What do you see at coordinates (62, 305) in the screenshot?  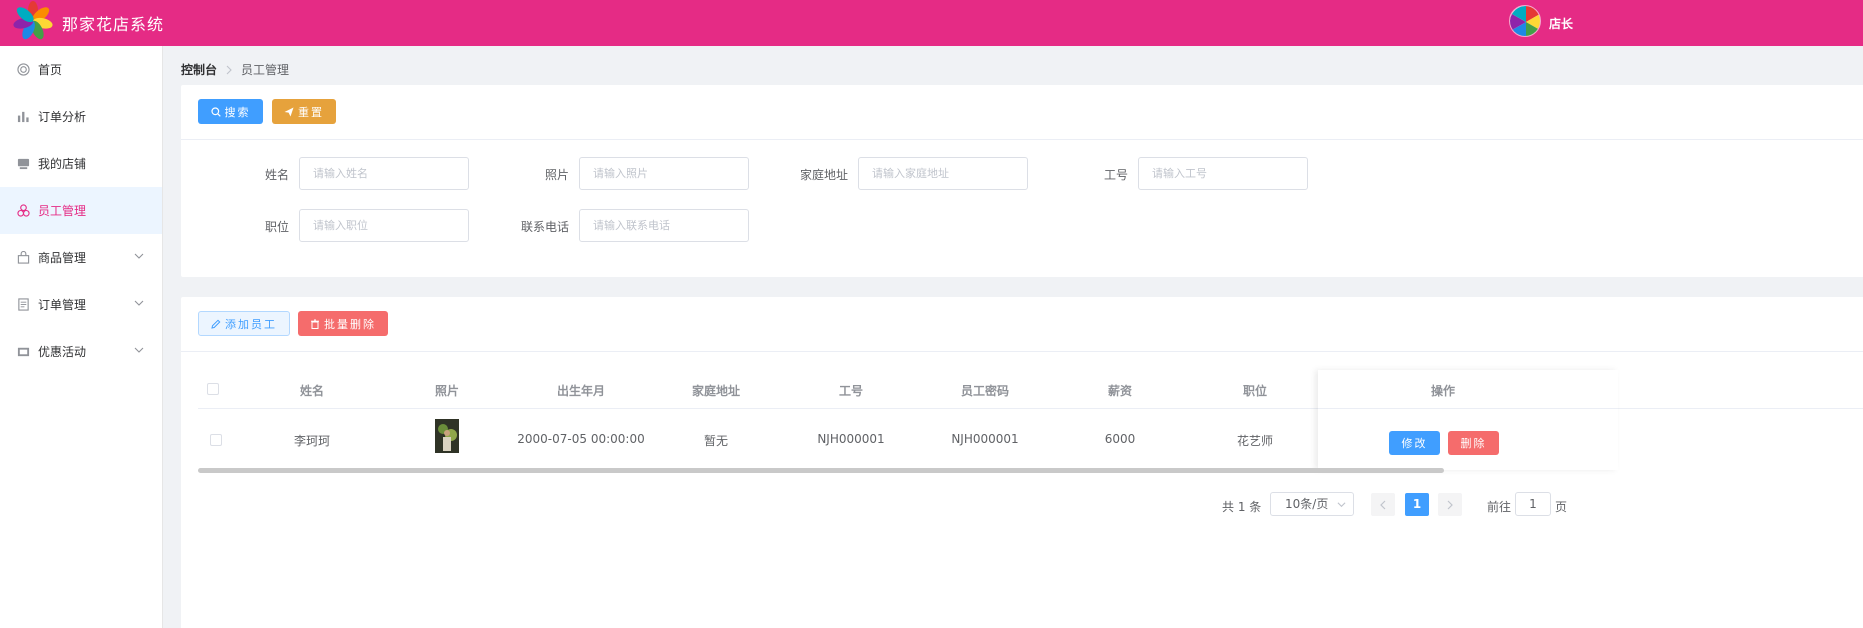 I see `sidebar-item-label: 订单管理` at bounding box center [62, 305].